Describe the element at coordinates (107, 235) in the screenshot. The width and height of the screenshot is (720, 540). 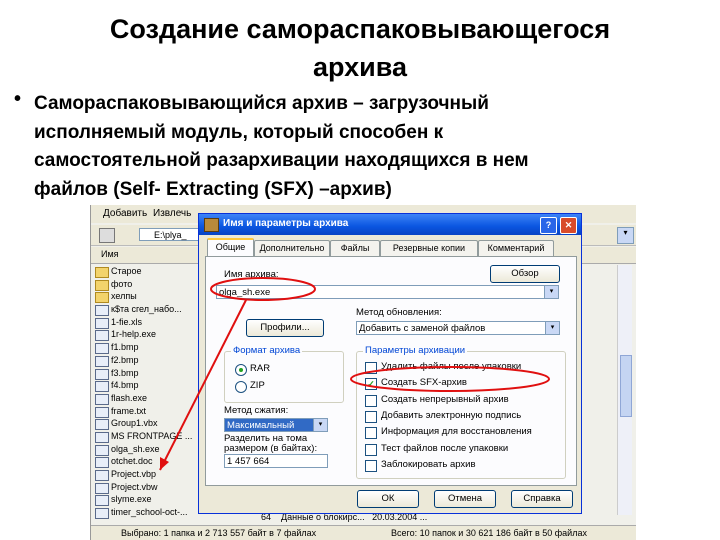
I see `up-folder-button` at that location.